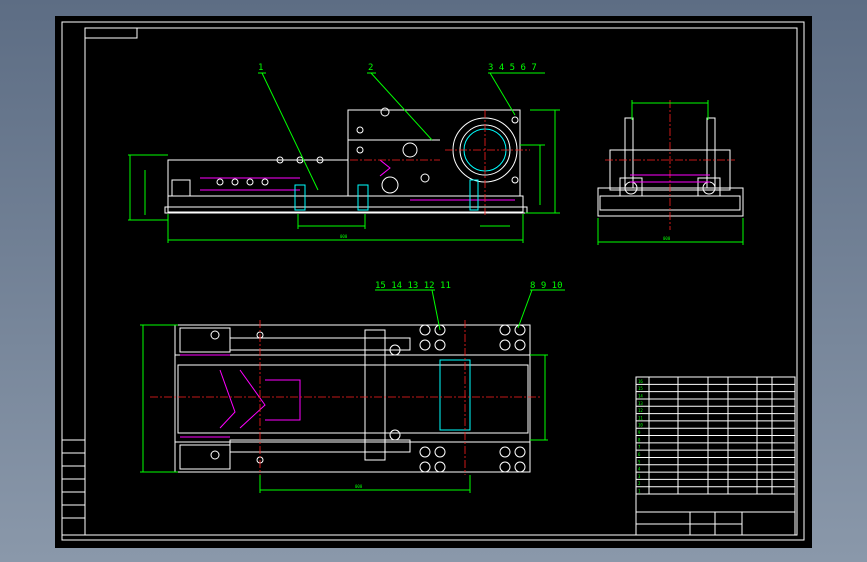  I want to click on bom-row-number: 15, so click(640, 388).